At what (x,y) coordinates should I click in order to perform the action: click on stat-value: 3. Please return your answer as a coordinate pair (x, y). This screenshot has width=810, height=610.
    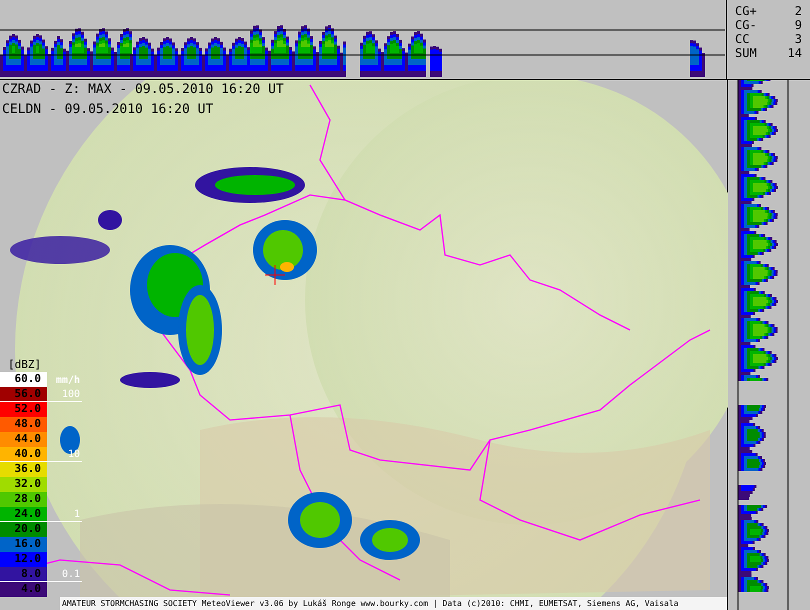
    Looking at the image, I should click on (798, 39).